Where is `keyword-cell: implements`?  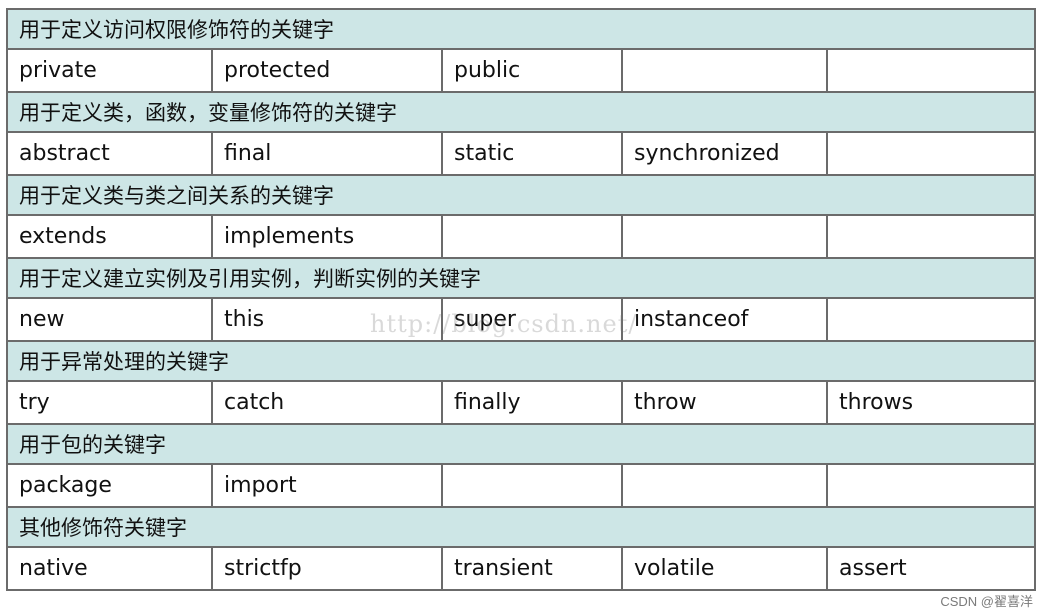 keyword-cell: implements is located at coordinates (327, 236).